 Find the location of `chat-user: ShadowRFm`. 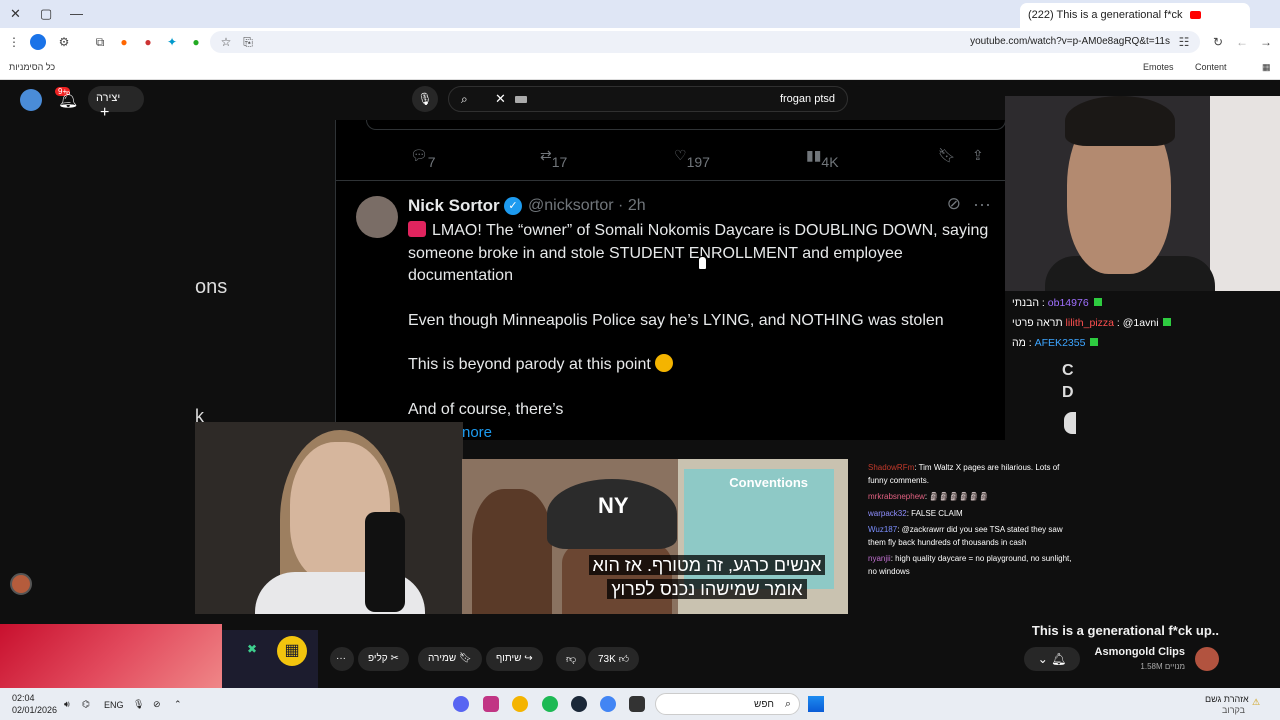

chat-user: ShadowRFm is located at coordinates (891, 467).